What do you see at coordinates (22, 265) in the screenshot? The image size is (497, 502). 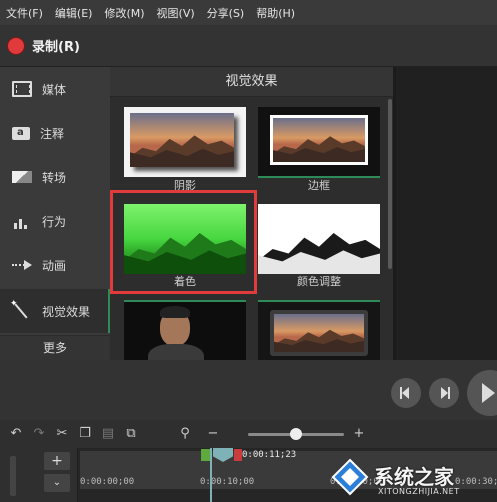 I see `animation-icon` at bounding box center [22, 265].